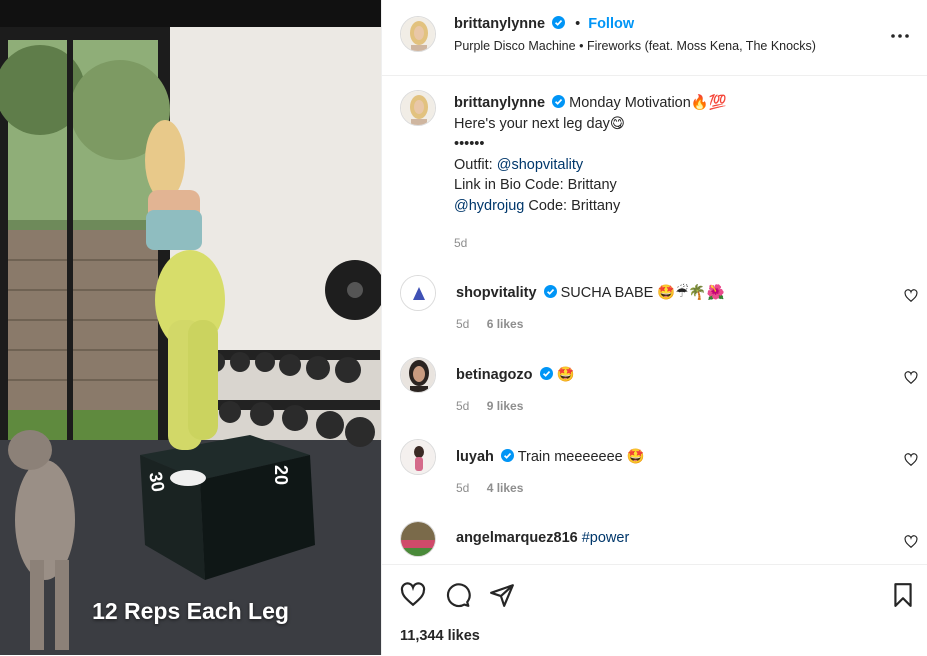  I want to click on caption-line-3: ••••••, so click(469, 144).